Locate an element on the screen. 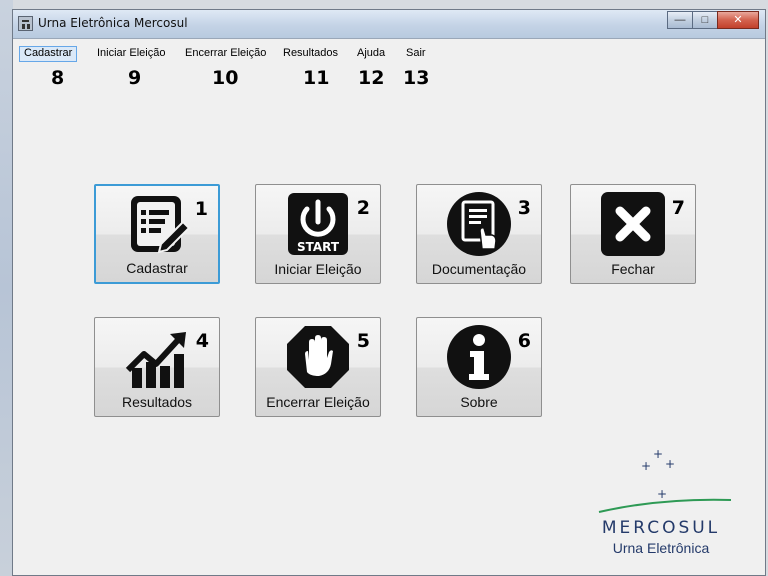 The image size is (768, 576). tile-sobre: 6 Sobre is located at coordinates (479, 367).